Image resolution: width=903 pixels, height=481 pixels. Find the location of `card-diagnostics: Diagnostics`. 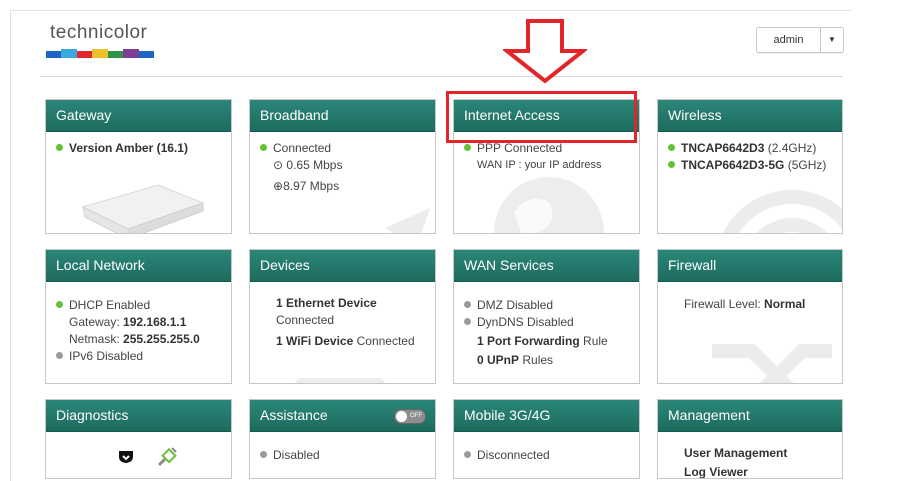

card-diagnostics: Diagnostics is located at coordinates (138, 439).